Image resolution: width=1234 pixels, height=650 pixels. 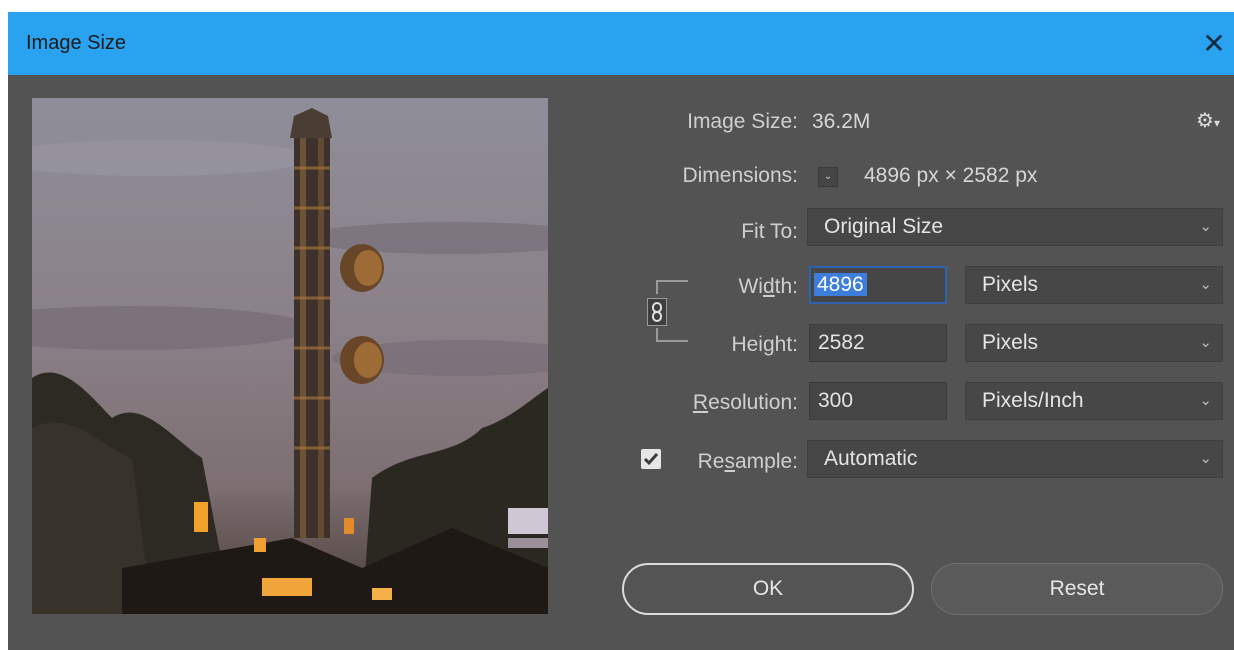 I want to click on width-value: 4896, so click(x=840, y=284).